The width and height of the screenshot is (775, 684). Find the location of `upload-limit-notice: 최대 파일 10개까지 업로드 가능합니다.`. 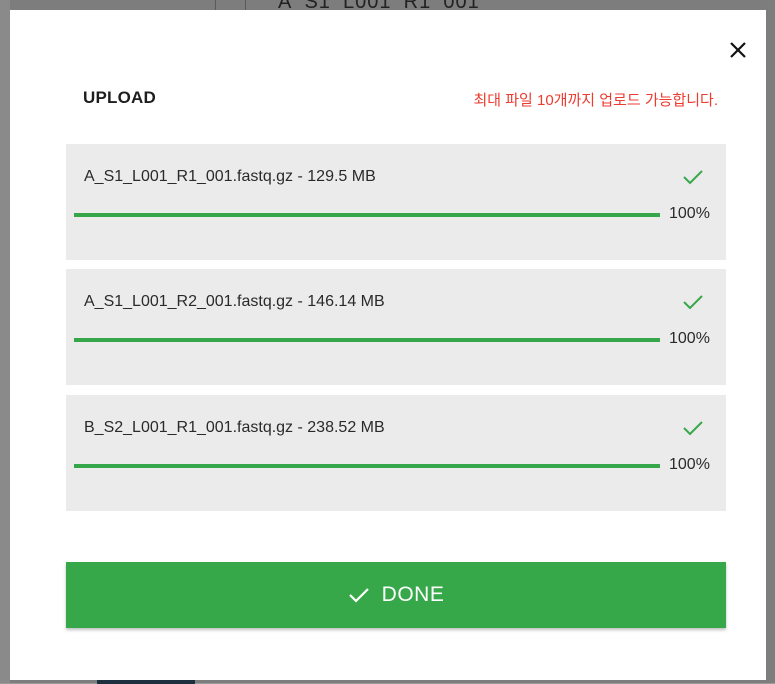

upload-limit-notice: 최대 파일 10개까지 업로드 가능합니다. is located at coordinates (595, 100).